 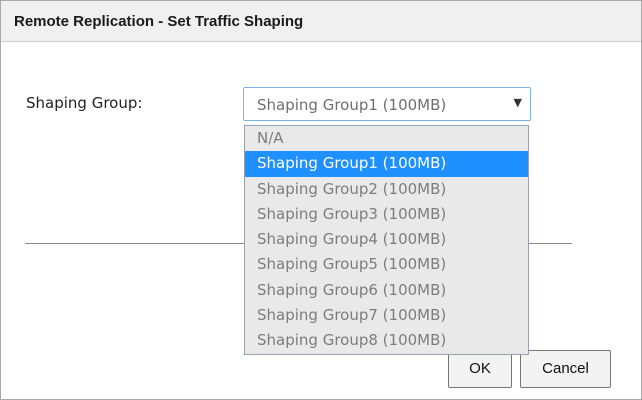 What do you see at coordinates (321, 21) in the screenshot?
I see `dialog-titlebar: Remote Replication - Set Traffic Shaping` at bounding box center [321, 21].